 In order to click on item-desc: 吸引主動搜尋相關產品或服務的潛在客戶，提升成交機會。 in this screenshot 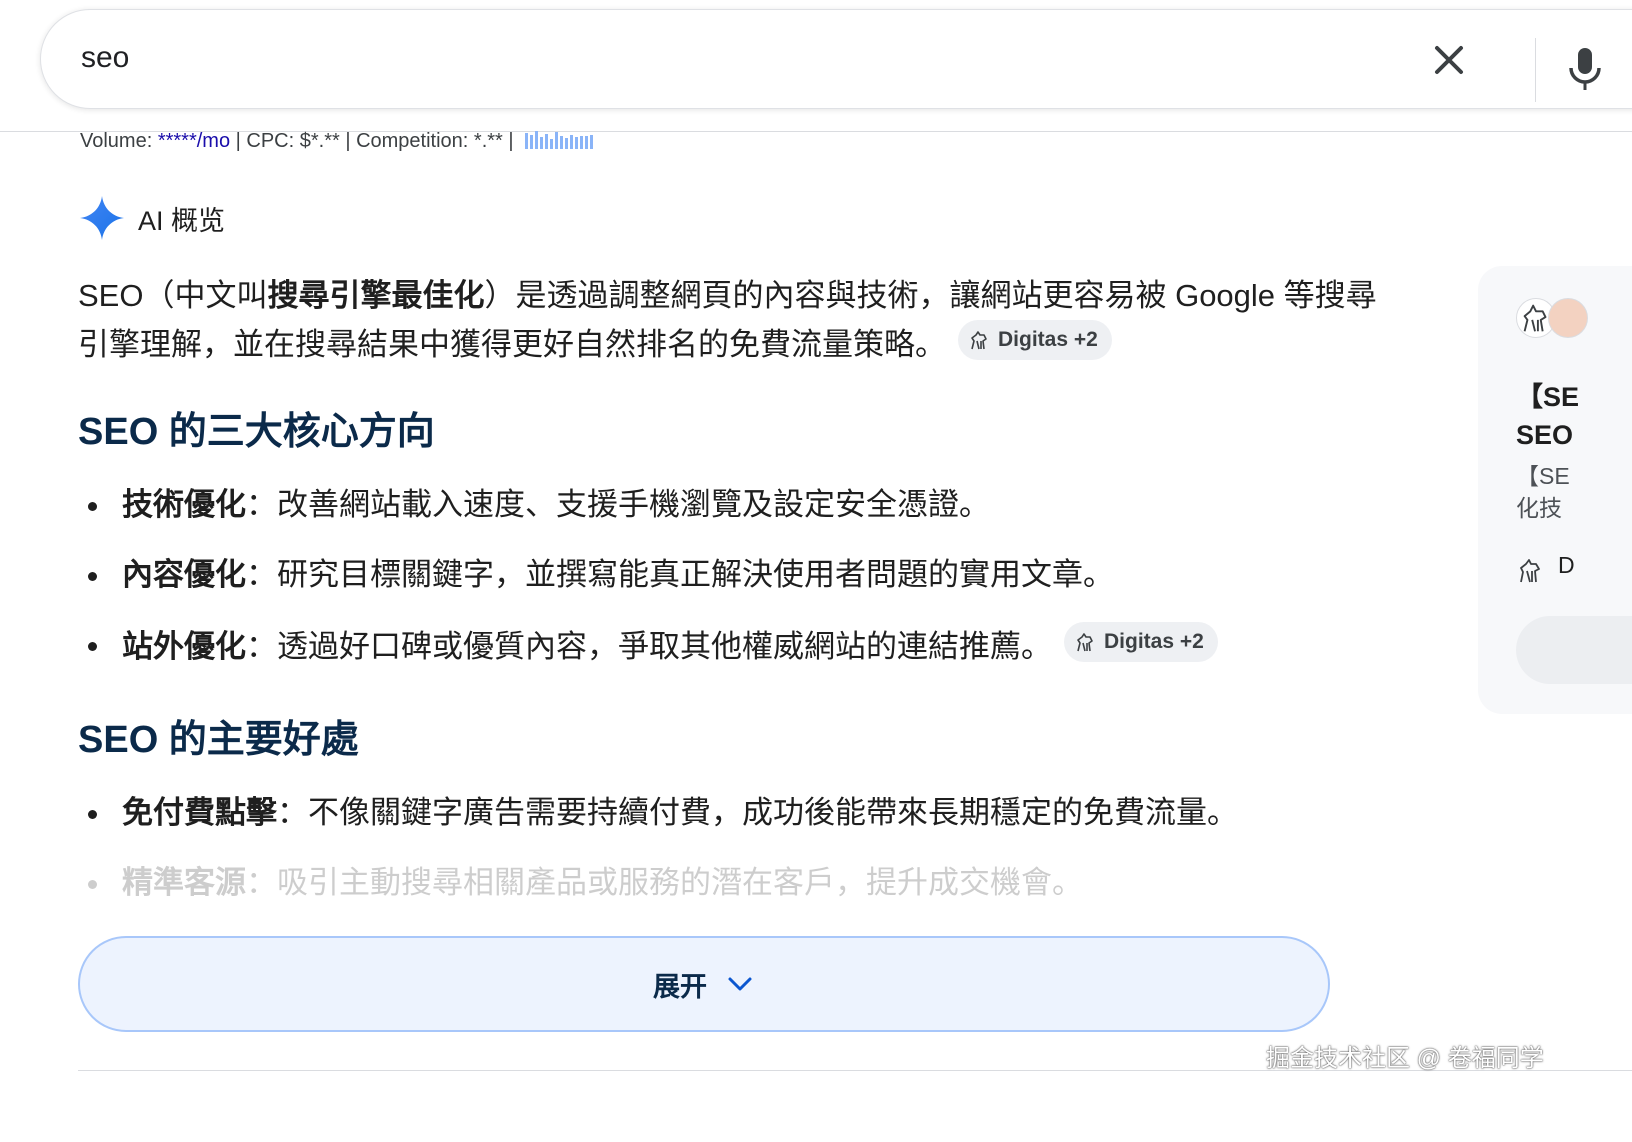, I will do `click(680, 882)`.